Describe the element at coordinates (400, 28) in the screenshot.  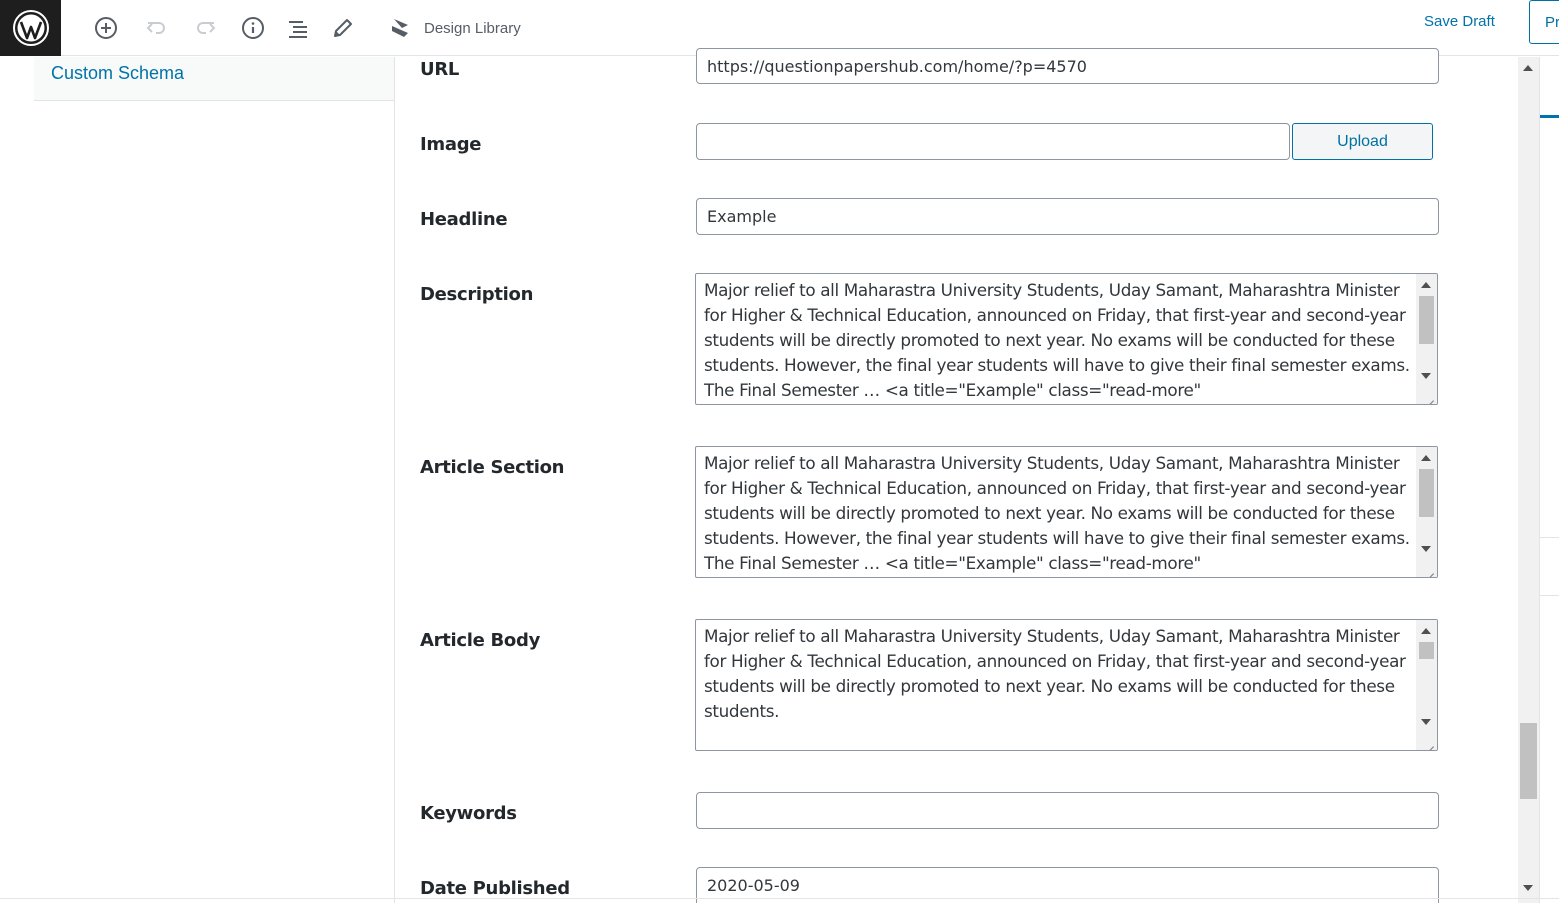
I see `stackable-logo-icon` at that location.